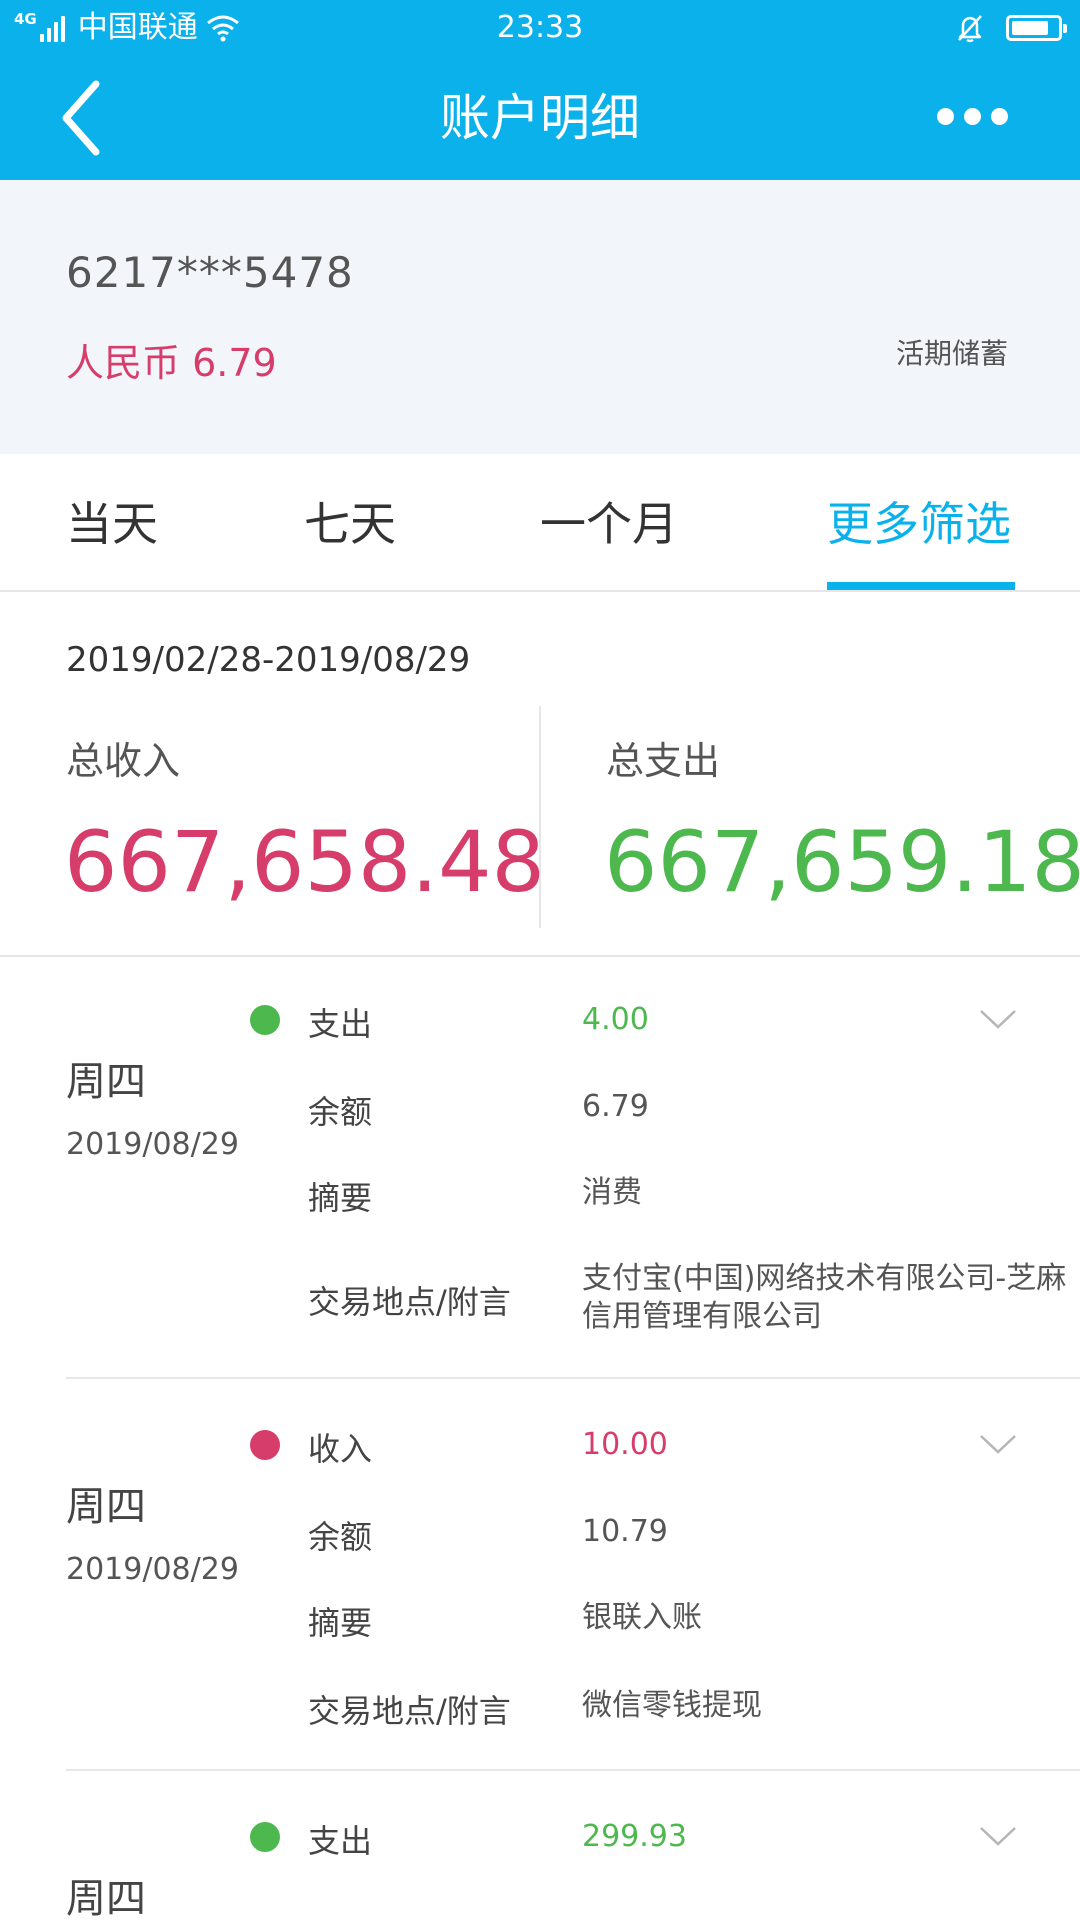 The height and width of the screenshot is (1920, 1080). What do you see at coordinates (615, 1106) in the screenshot?
I see `tx-balance: 6.79` at bounding box center [615, 1106].